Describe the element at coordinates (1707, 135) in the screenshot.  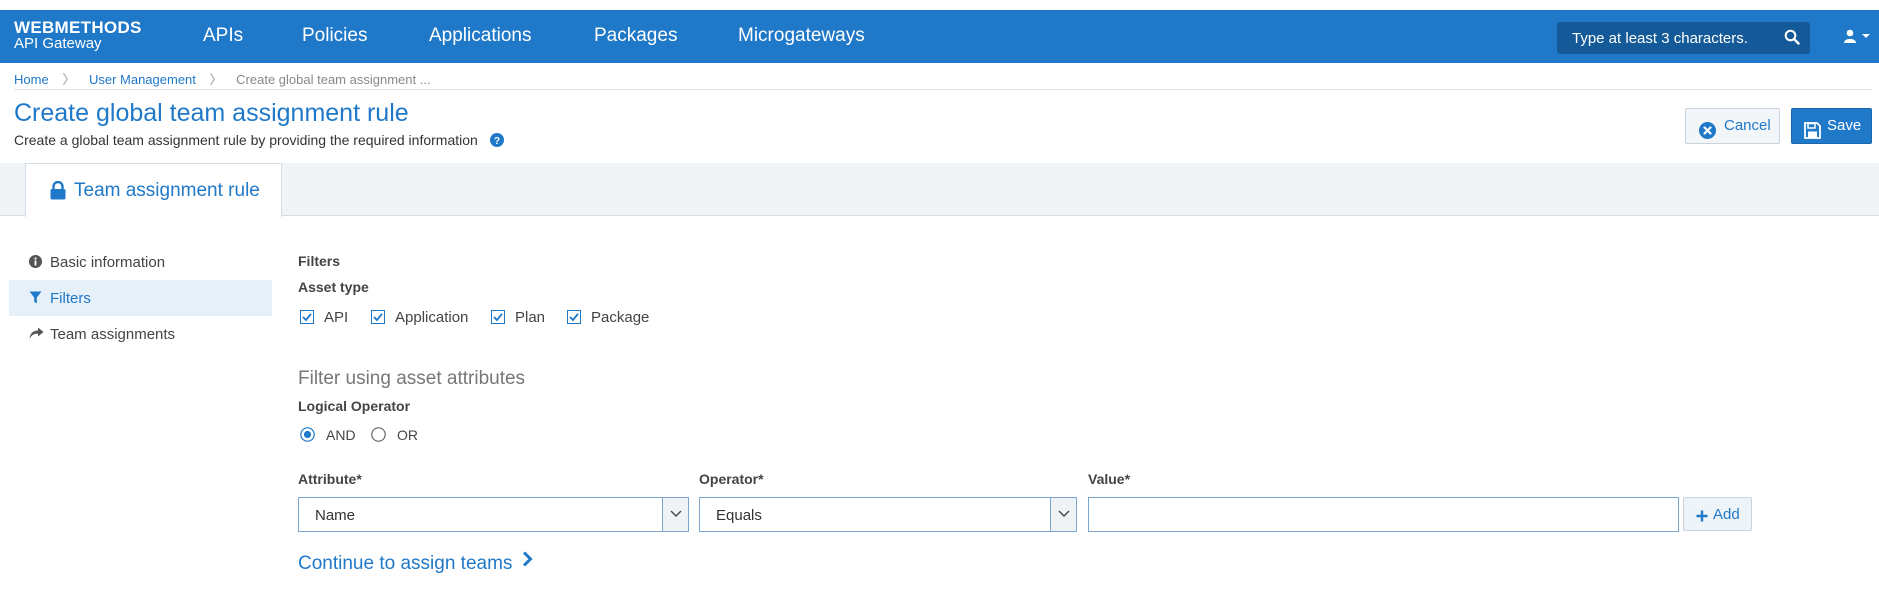
I see `close-circle-icon` at that location.